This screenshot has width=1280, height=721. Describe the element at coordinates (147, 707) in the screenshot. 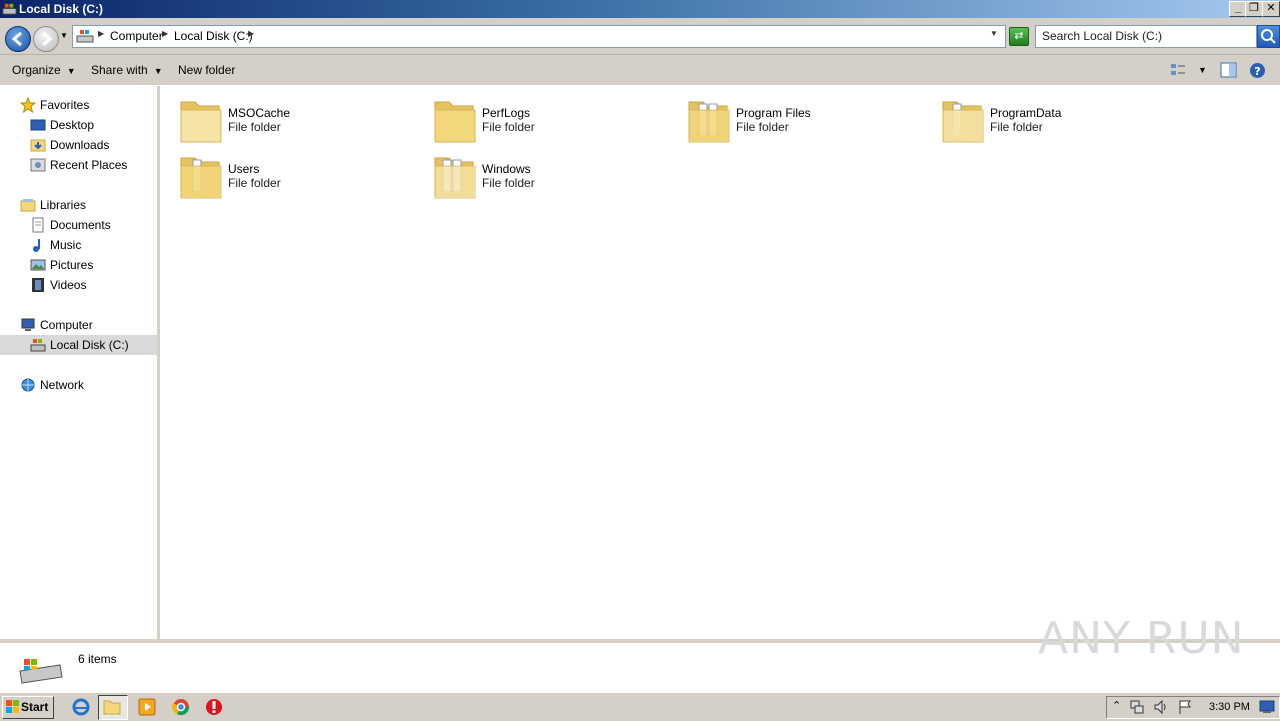

I see `media-player-icon` at that location.